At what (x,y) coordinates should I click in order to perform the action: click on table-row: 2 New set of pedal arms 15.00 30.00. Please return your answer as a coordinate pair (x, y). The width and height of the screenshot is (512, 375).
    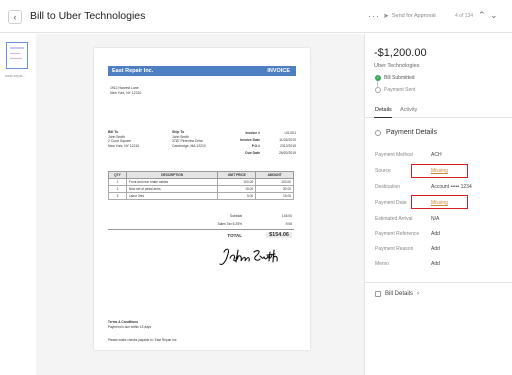
    Looking at the image, I should click on (201, 189).